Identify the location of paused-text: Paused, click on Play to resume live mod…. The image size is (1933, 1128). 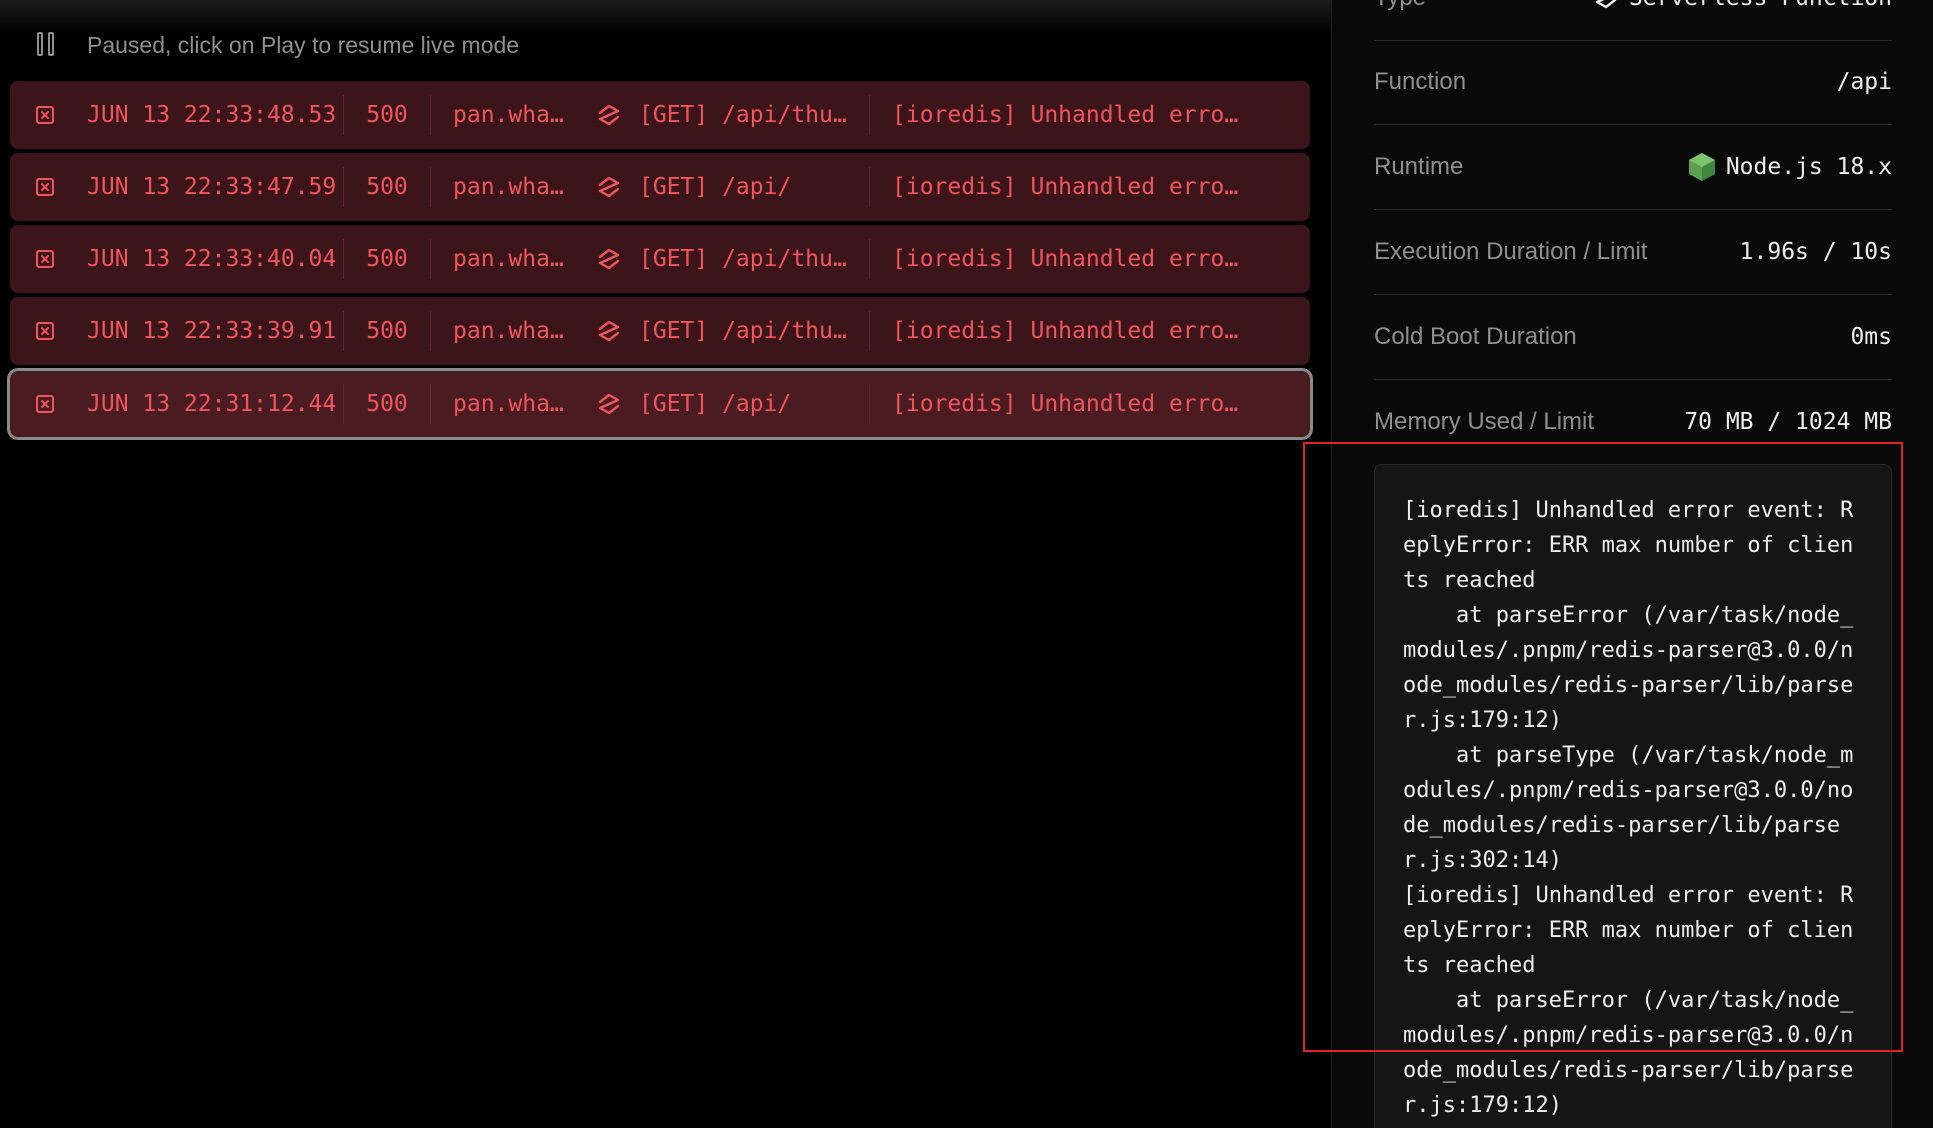
(303, 44).